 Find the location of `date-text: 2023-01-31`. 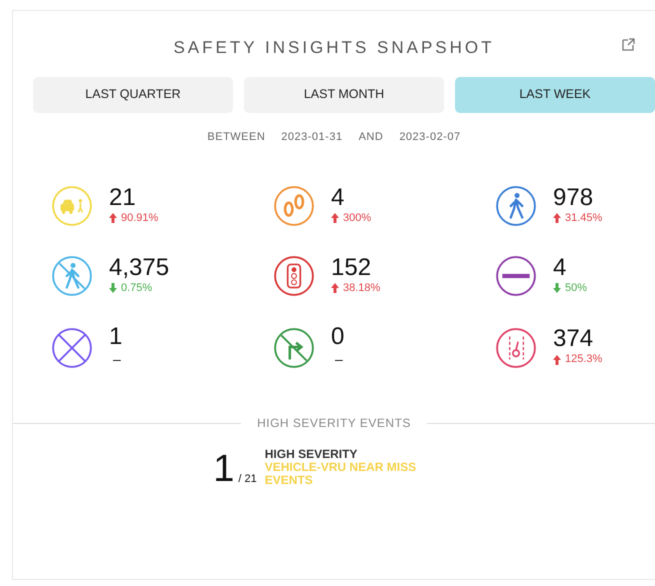

date-text: 2023-01-31 is located at coordinates (312, 137).